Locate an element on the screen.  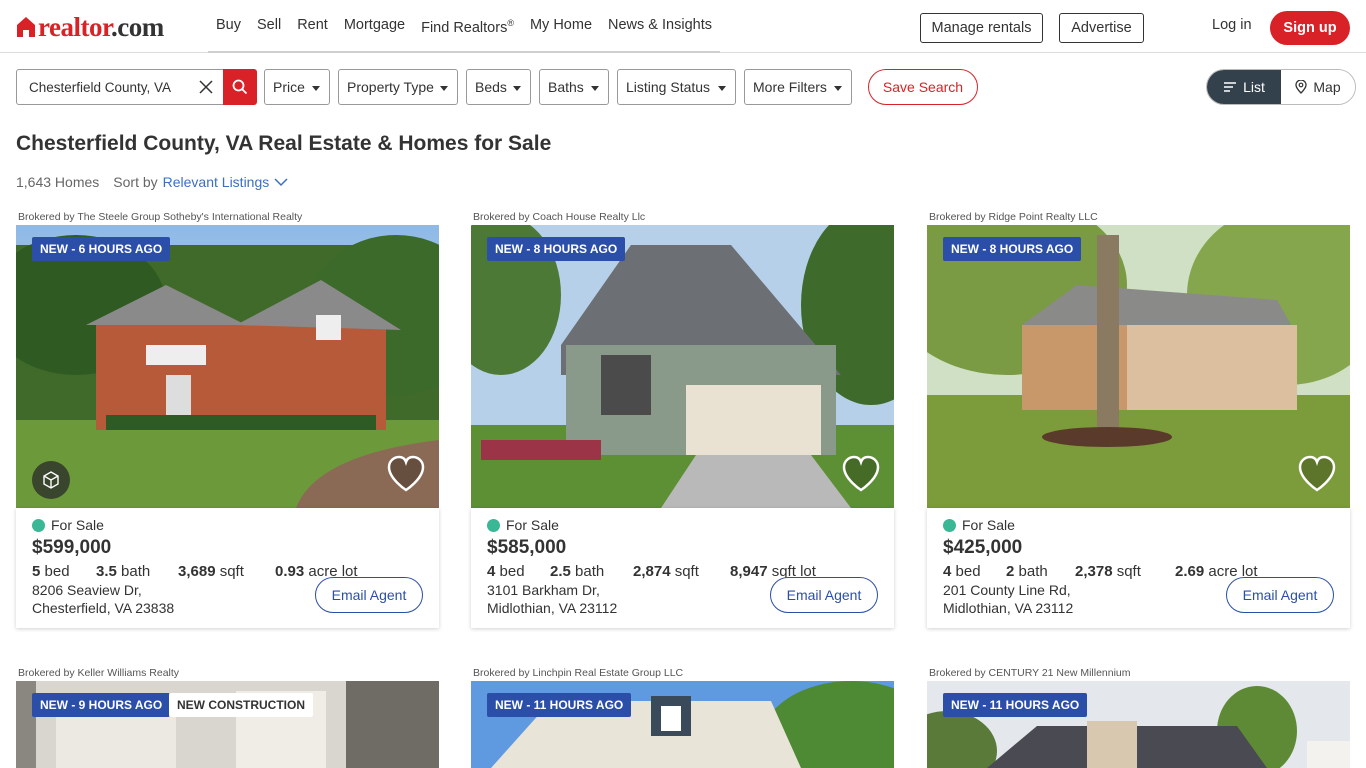
map-view-button: Map is located at coordinates (1318, 87).